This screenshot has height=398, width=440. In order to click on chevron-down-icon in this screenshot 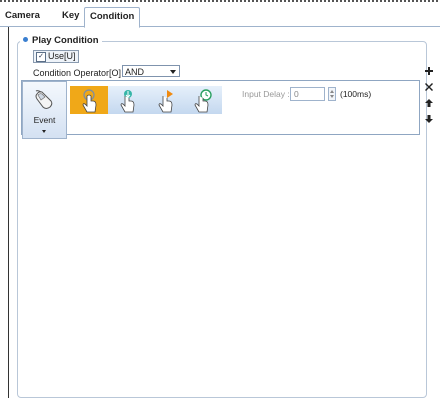, I will do `click(173, 72)`.